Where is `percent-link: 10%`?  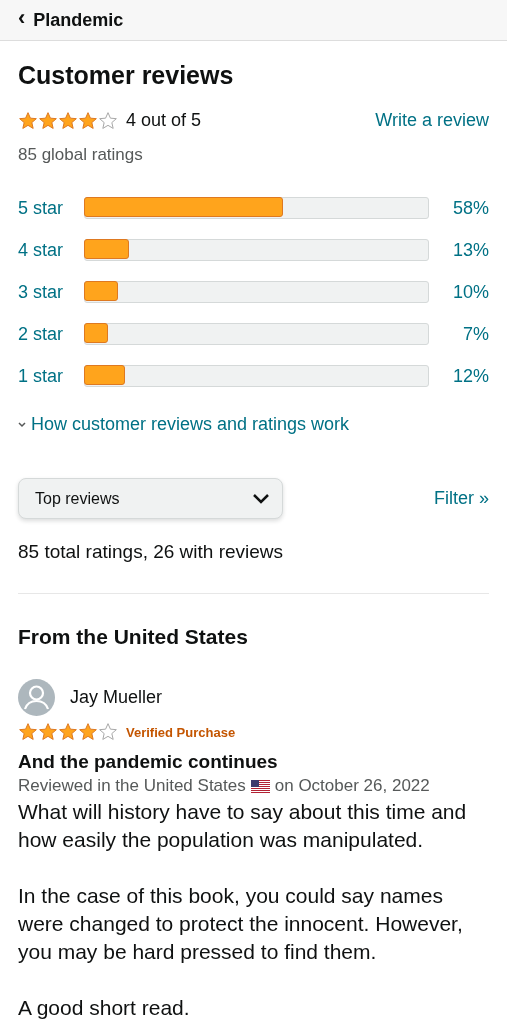 percent-link: 10% is located at coordinates (463, 292).